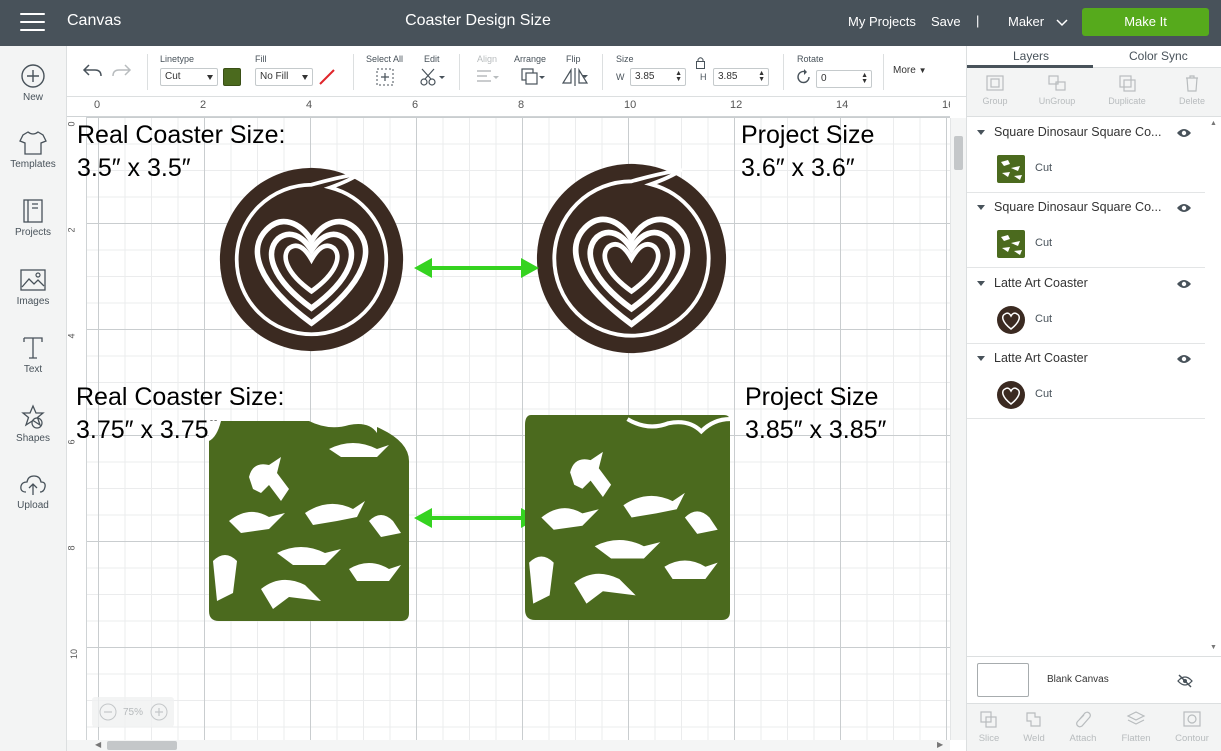 Image resolution: width=1221 pixels, height=751 pixels. What do you see at coordinates (33, 143) in the screenshot?
I see `shirt-icon` at bounding box center [33, 143].